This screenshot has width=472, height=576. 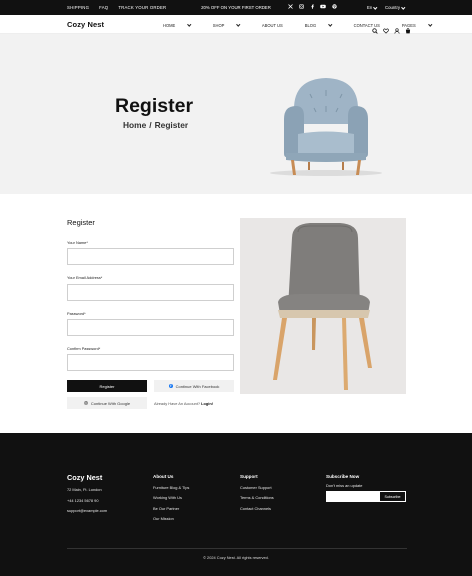 I want to click on nav-blog: BLOG, so click(x=323, y=25).